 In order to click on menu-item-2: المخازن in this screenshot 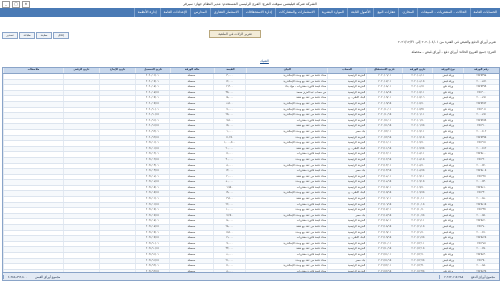, I will do `click(407, 12)`.